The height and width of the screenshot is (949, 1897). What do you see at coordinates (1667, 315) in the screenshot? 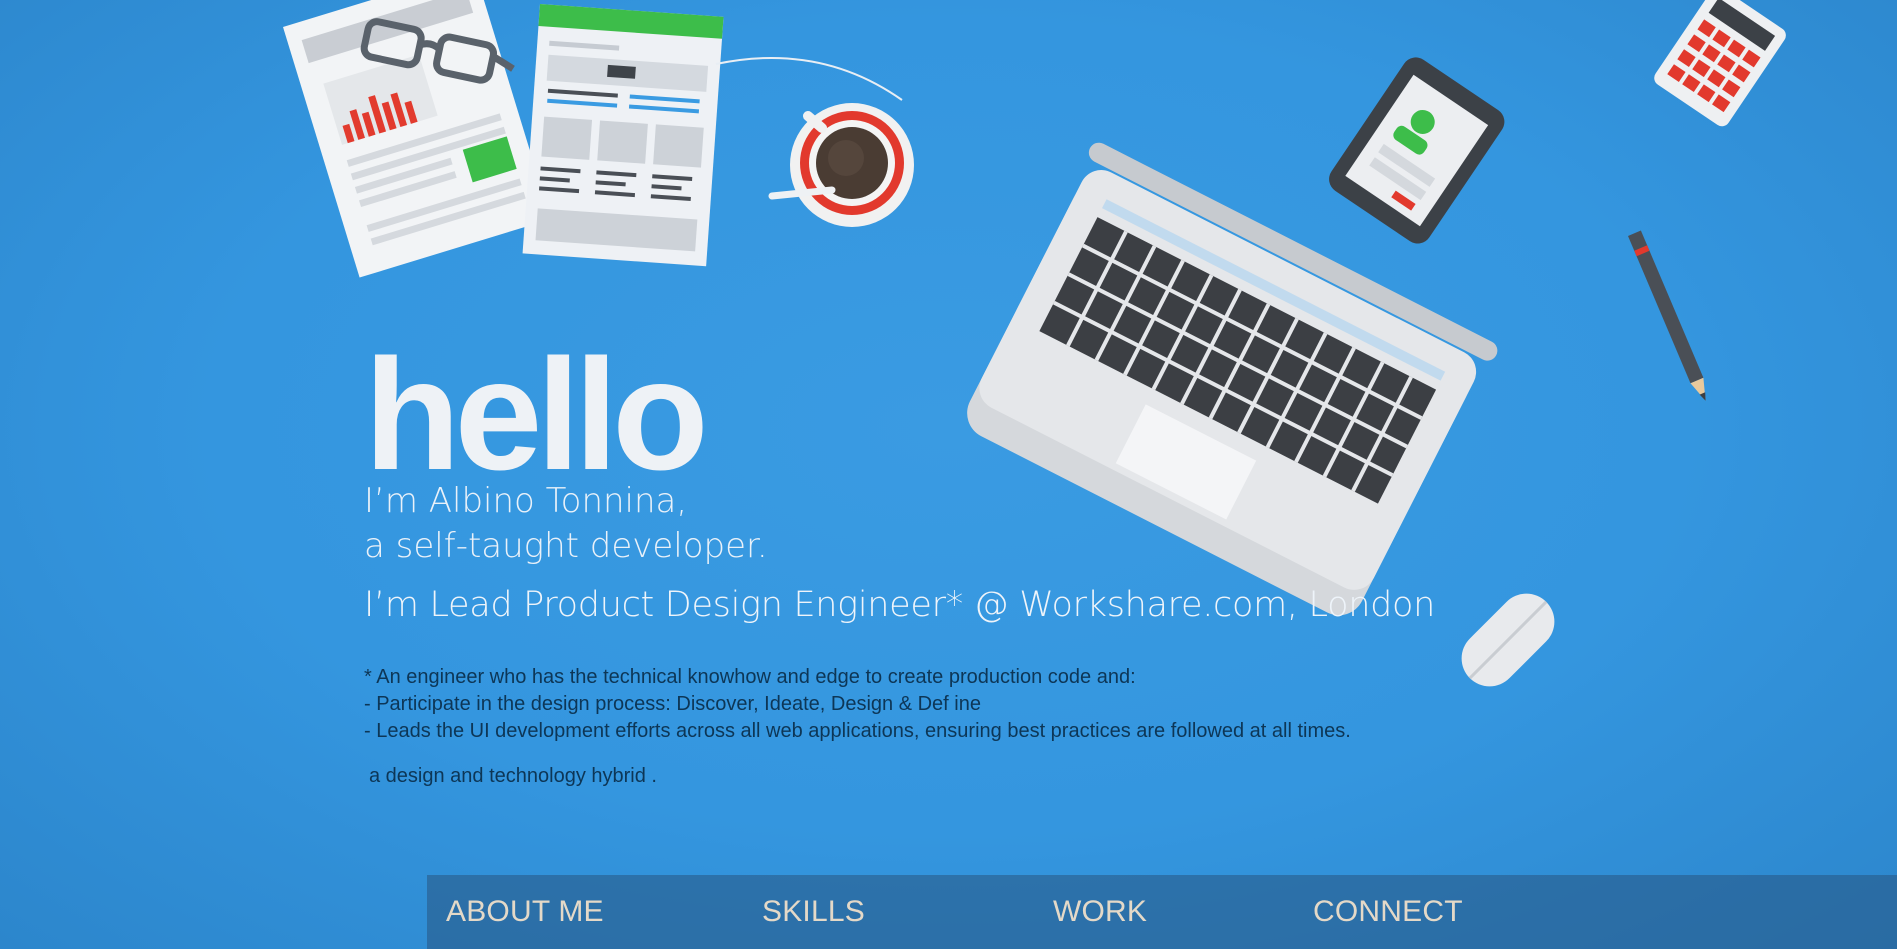
I see `pencil-icon` at bounding box center [1667, 315].